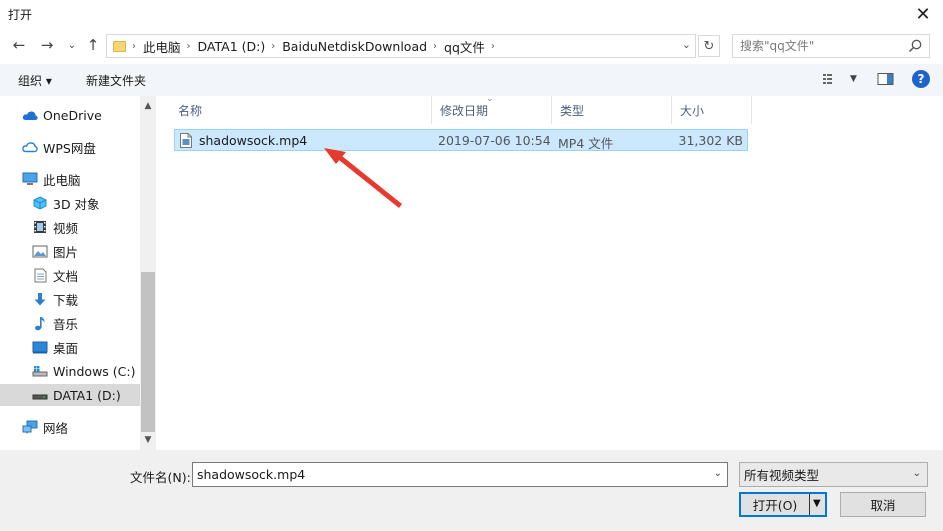 The width and height of the screenshot is (943, 531). I want to click on organize-button: 组织 ▾, so click(35, 80).